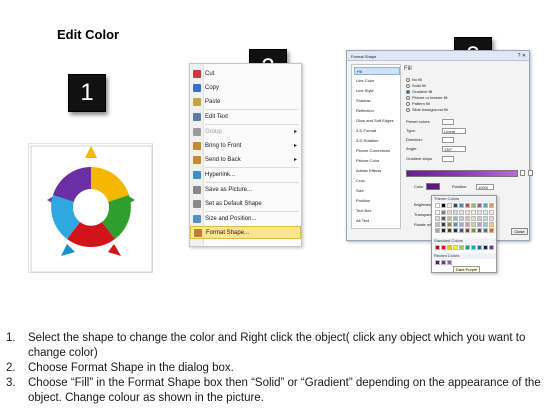 The width and height of the screenshot is (560, 420). I want to click on nav-item-alt-text: Alt Text, so click(377, 221).